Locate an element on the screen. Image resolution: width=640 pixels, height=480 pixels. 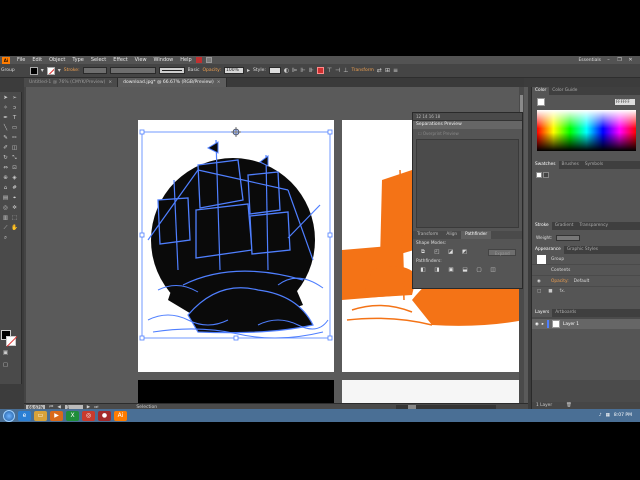
stroke-label: Stroke: is located at coordinates (72, 70).